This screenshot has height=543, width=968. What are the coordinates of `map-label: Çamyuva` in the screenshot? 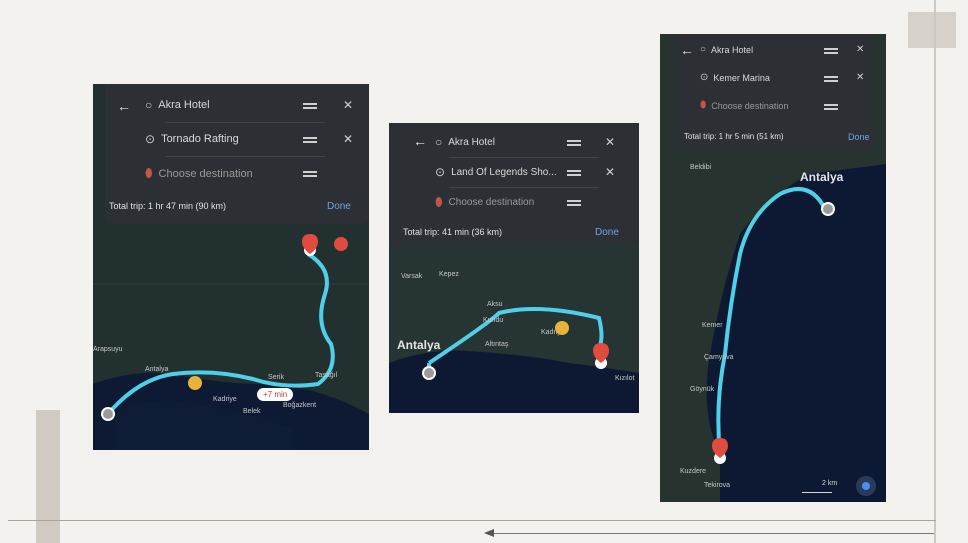 It's located at (719, 357).